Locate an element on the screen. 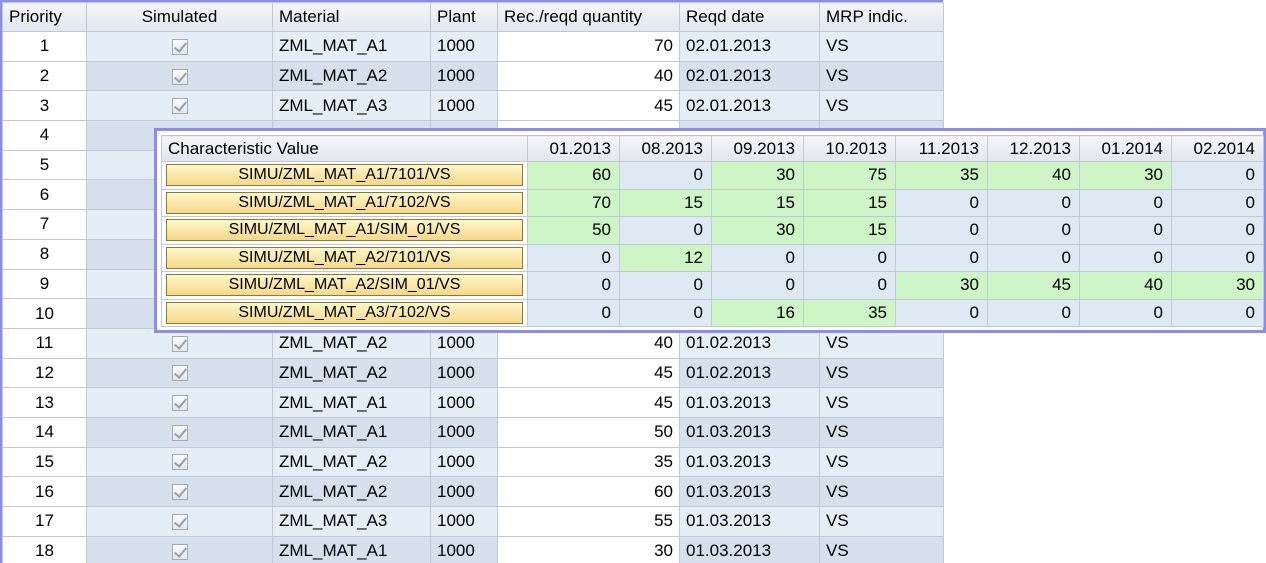 Image resolution: width=1266 pixels, height=563 pixels. col-header-characteristic-value: Characteristic Value is located at coordinates (344, 148).